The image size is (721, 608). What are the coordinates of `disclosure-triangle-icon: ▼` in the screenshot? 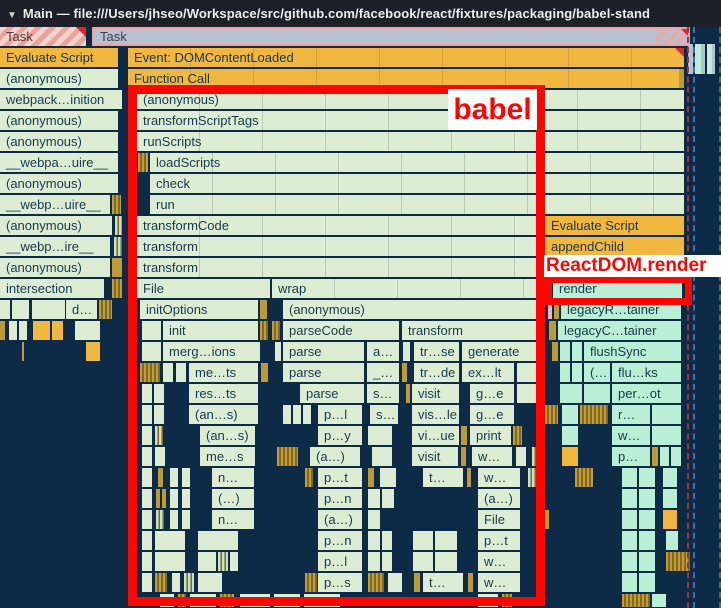 It's located at (12, 14).